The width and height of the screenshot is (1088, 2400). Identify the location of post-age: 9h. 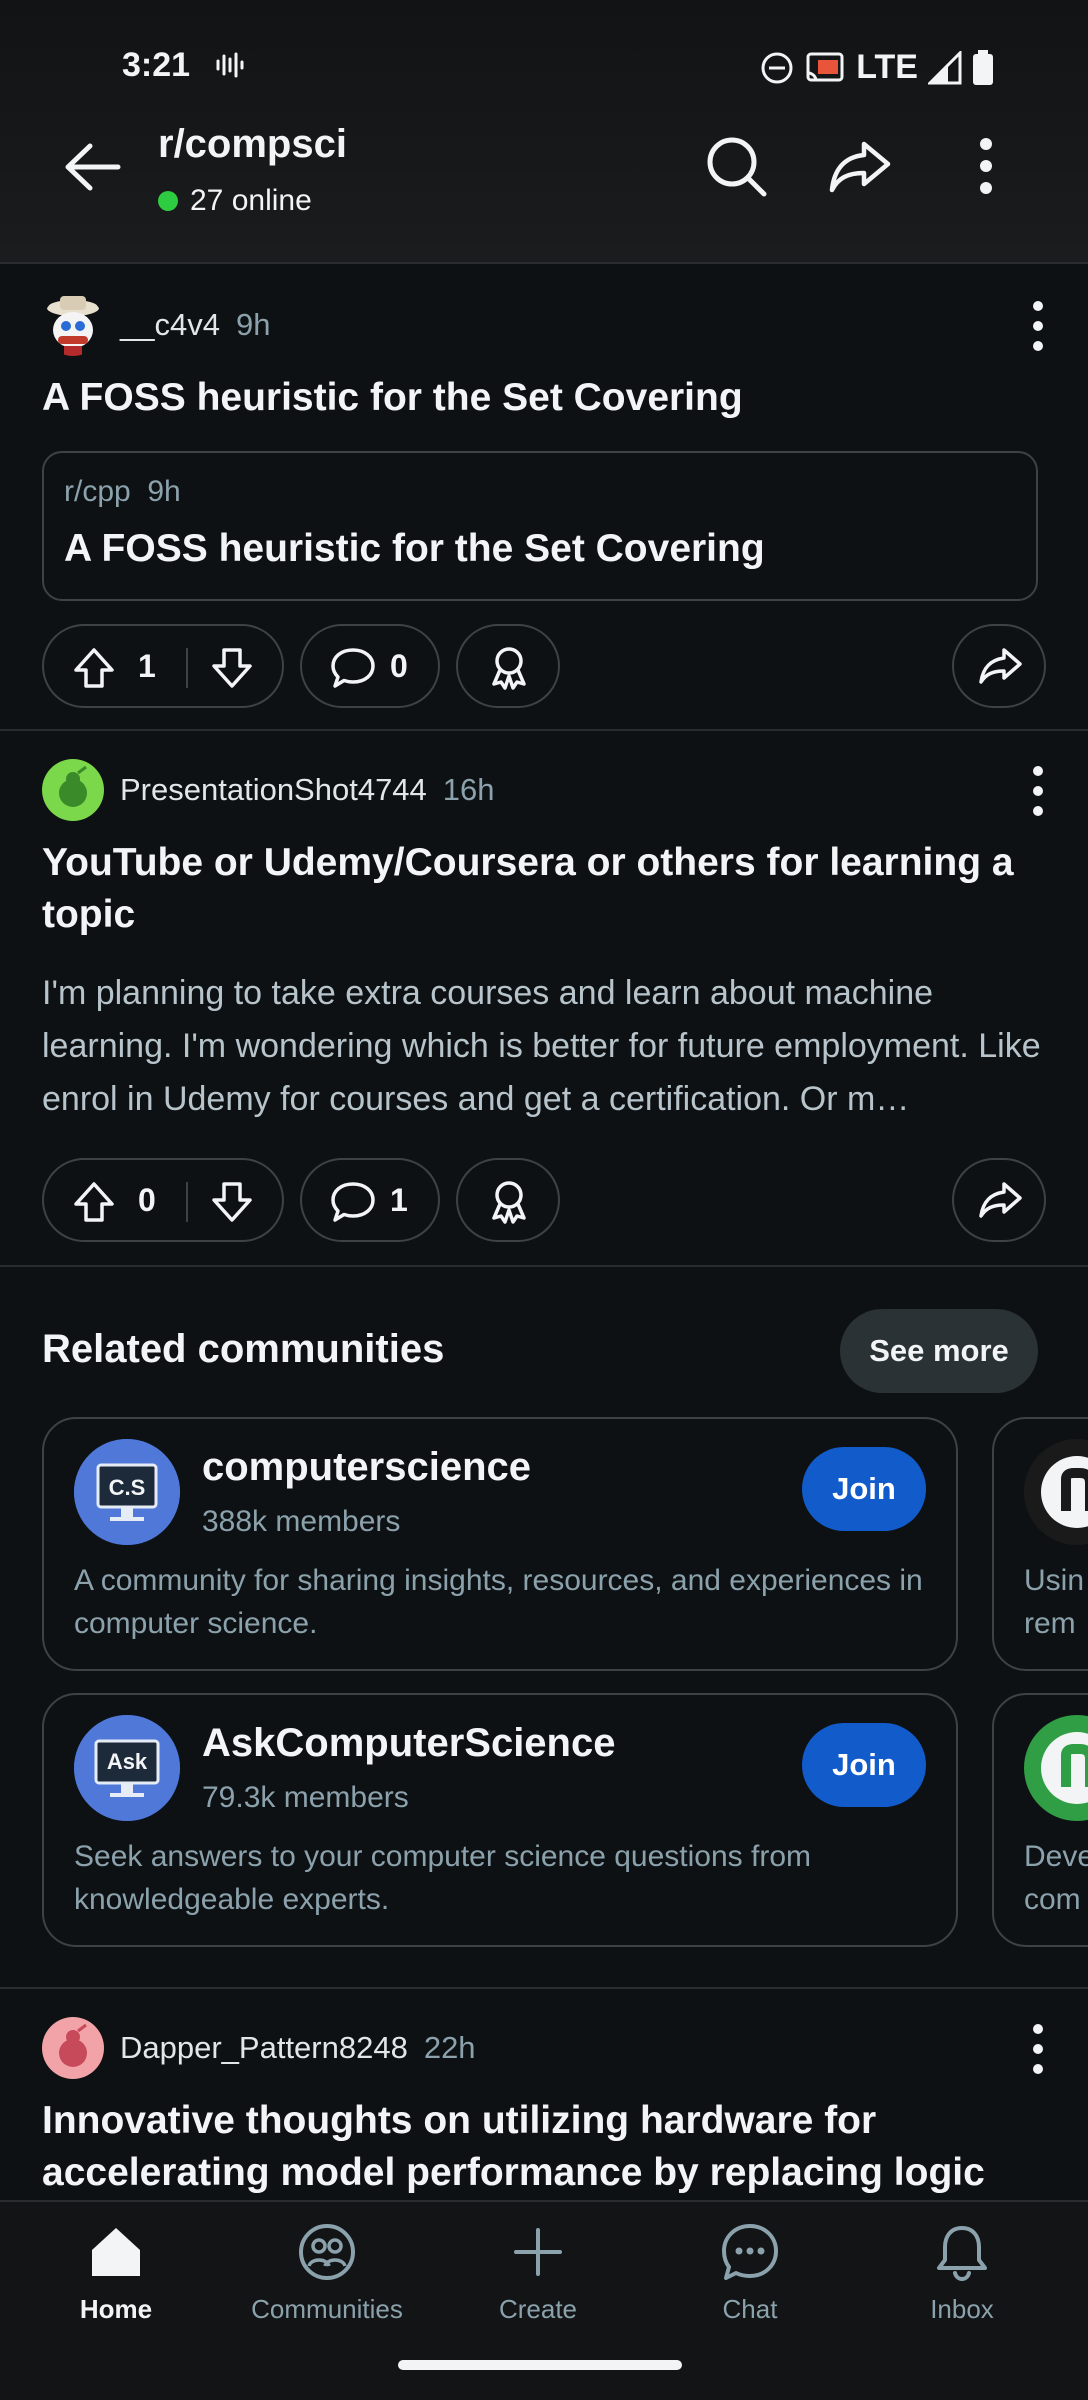
(253, 324).